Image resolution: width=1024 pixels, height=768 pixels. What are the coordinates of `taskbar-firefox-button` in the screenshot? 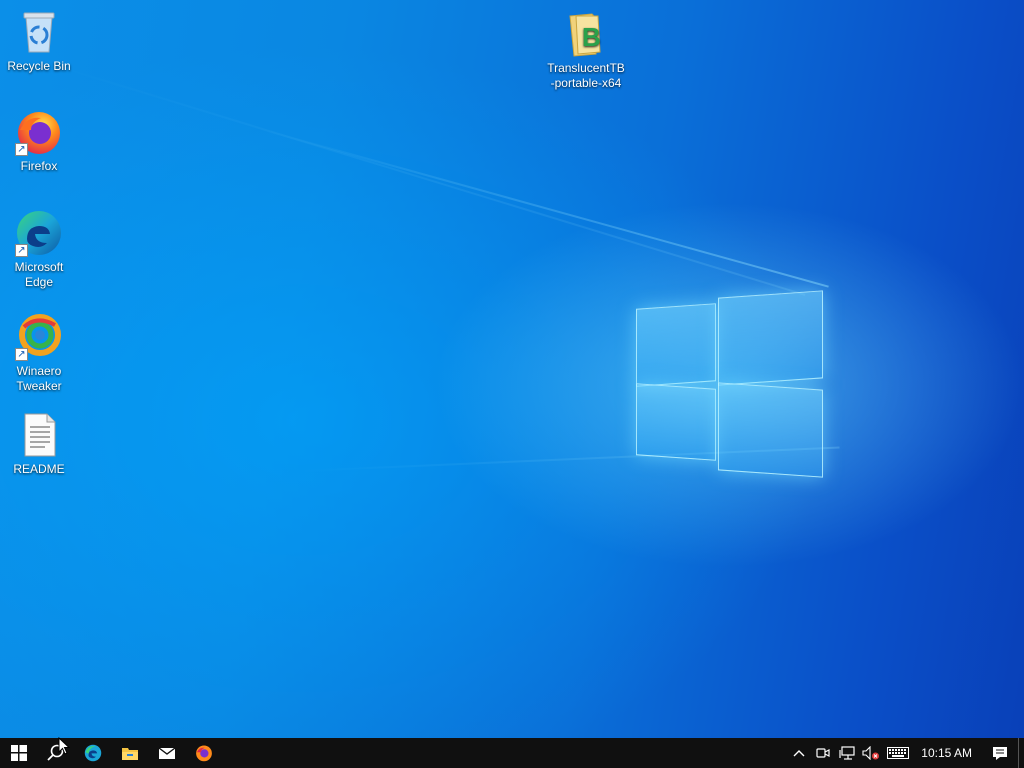 It's located at (203, 753).